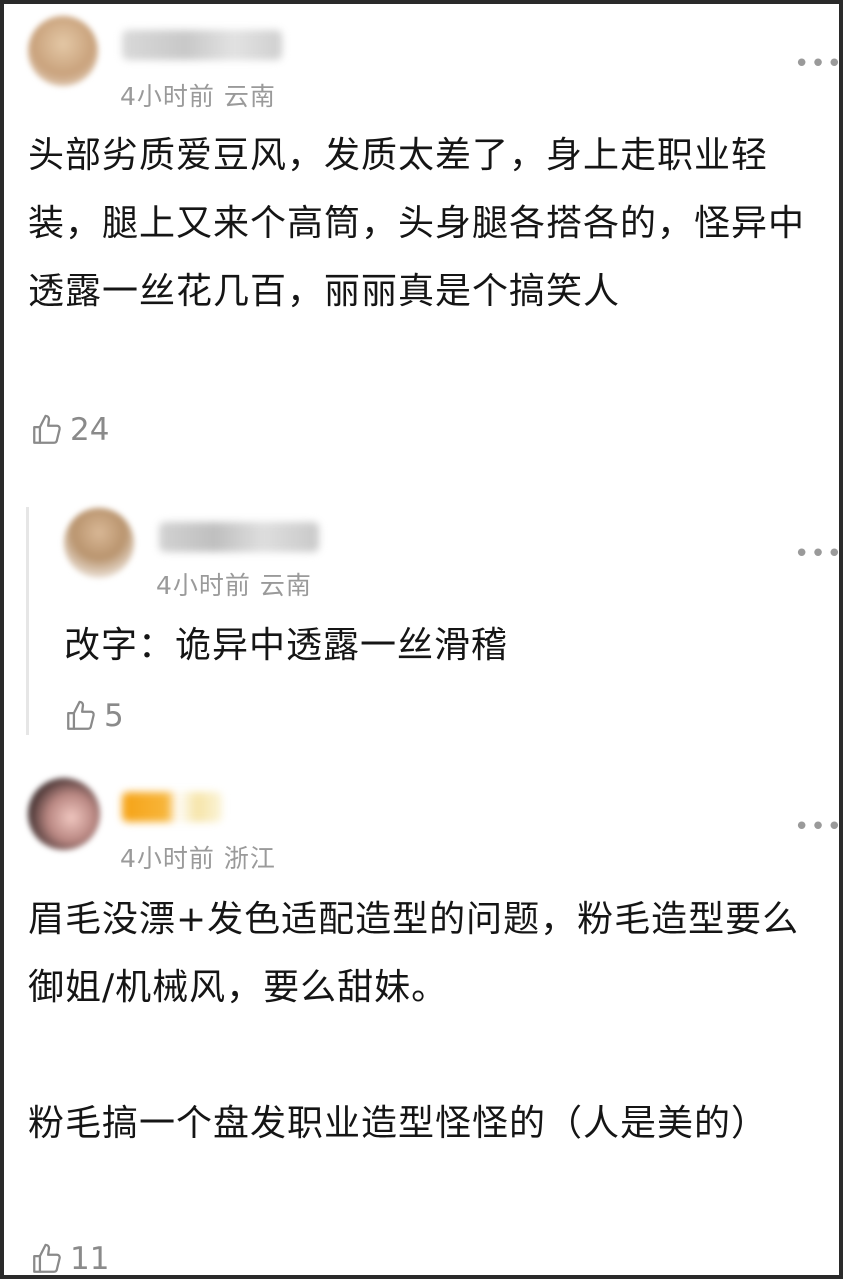  What do you see at coordinates (27, 621) in the screenshot?
I see `reply-indent-bar` at bounding box center [27, 621].